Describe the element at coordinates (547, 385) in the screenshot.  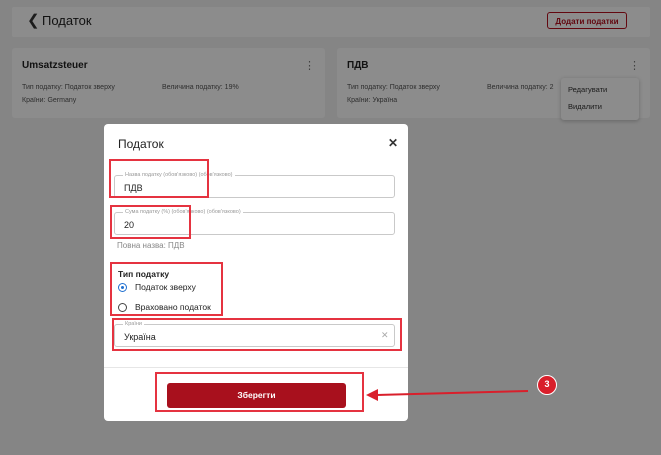
I see `step-number-badge: 3` at that location.